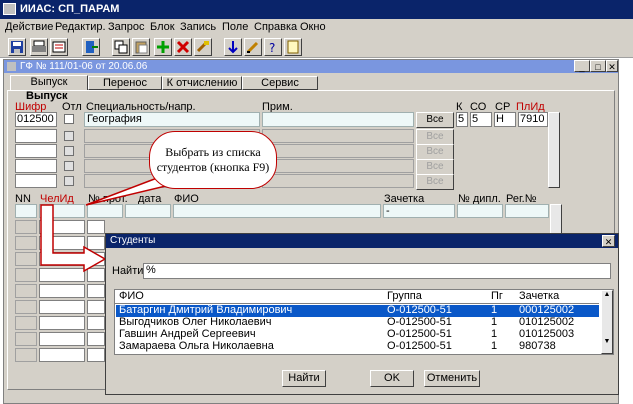  What do you see at coordinates (505, 119) in the screenshot?
I see `sr-field: Н` at bounding box center [505, 119].